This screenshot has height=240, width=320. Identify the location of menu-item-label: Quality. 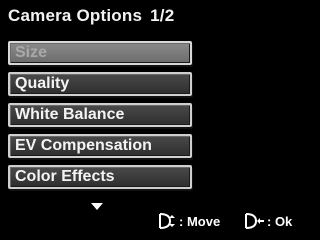
(42, 83).